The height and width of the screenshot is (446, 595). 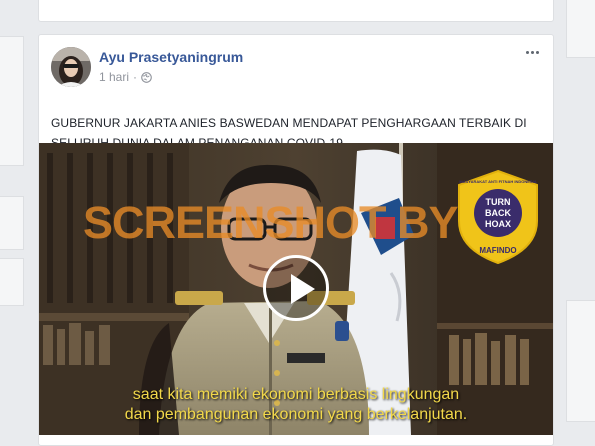 I want to click on badge-line-1: TURN, so click(x=498, y=202).